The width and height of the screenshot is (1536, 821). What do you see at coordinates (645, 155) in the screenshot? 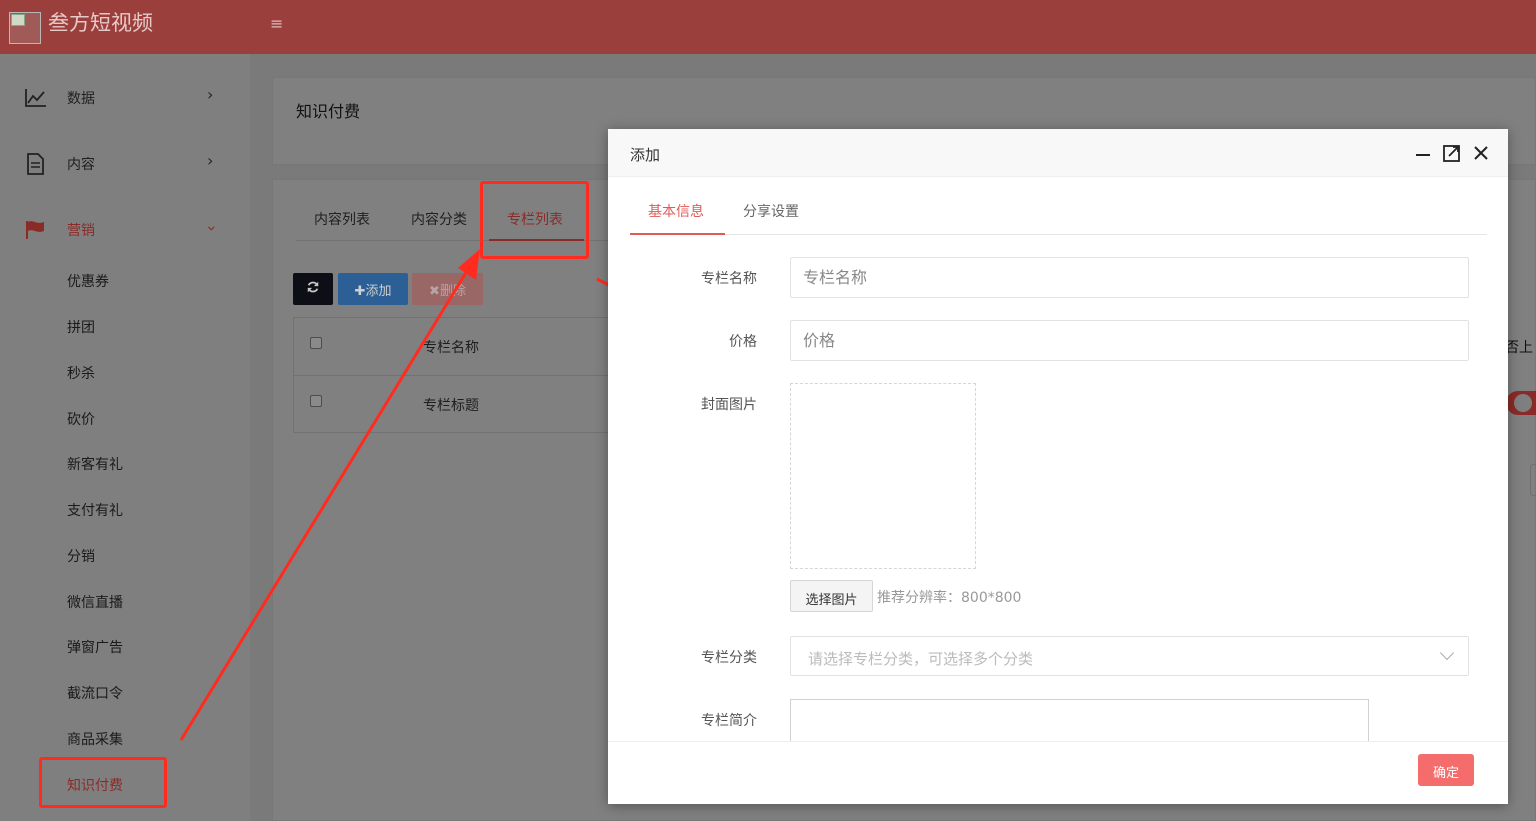
I see `dialog-title: 添加` at bounding box center [645, 155].